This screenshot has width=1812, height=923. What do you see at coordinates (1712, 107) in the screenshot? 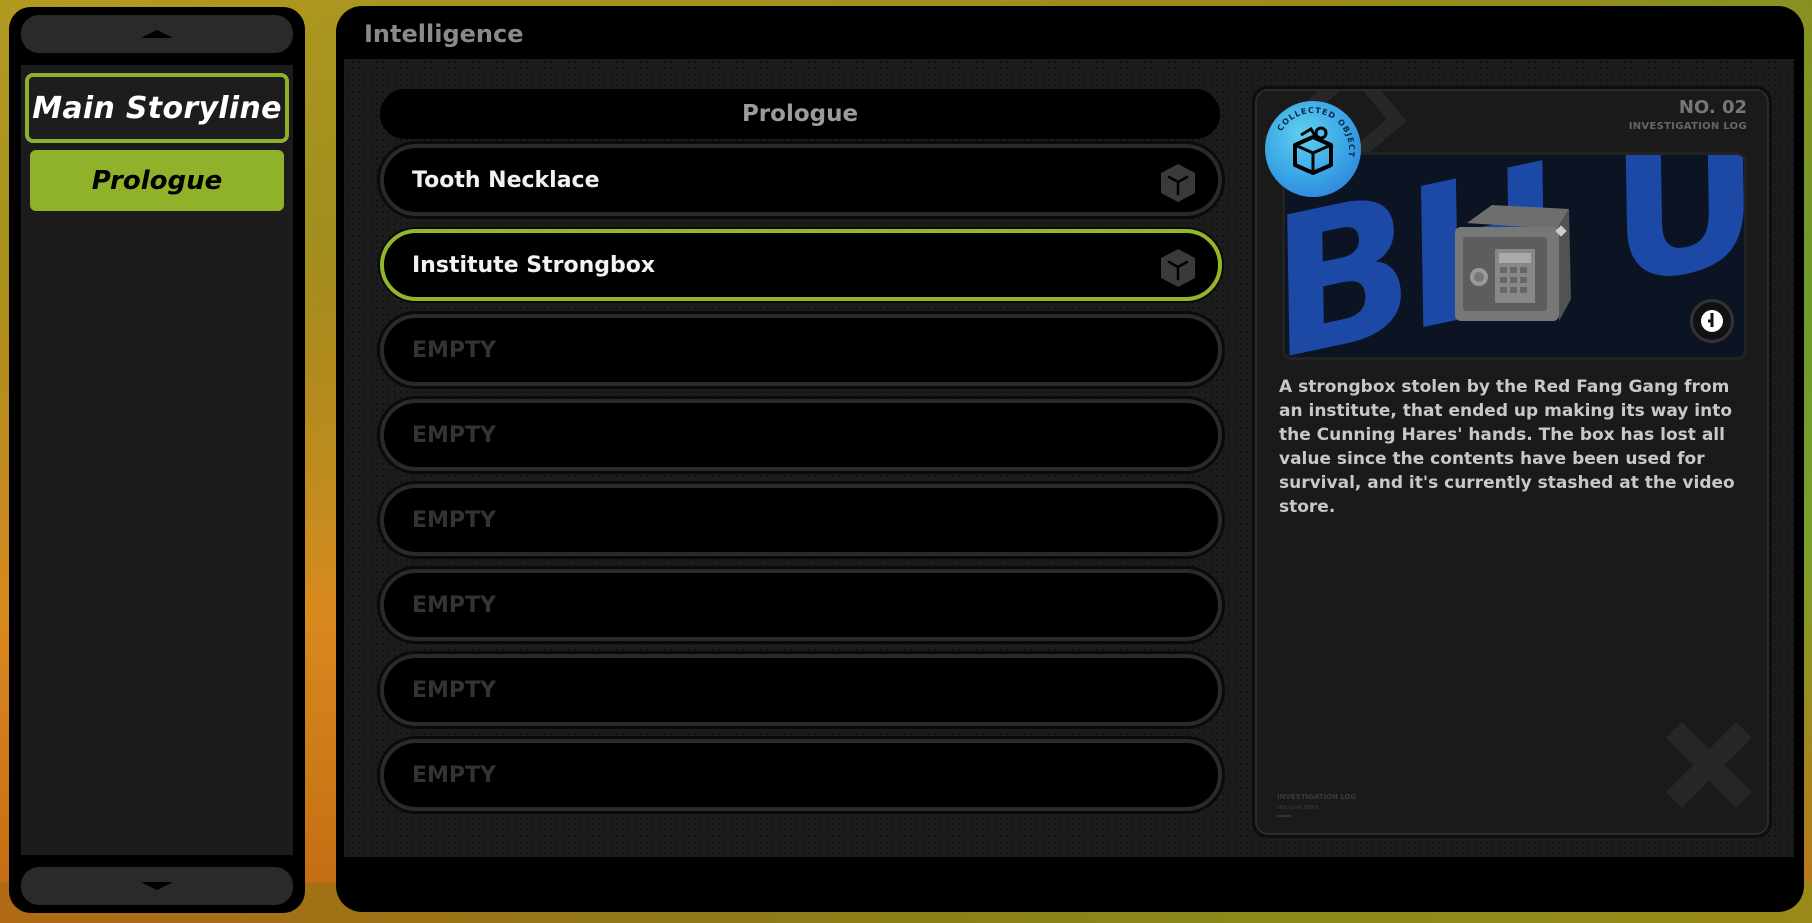
I see `entry-number: NO. 02` at bounding box center [1712, 107].